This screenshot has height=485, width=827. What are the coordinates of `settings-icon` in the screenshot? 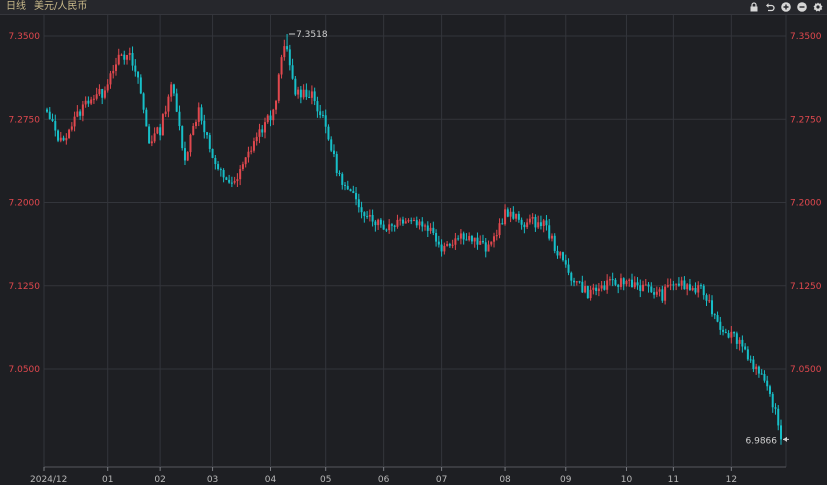 It's located at (818, 7).